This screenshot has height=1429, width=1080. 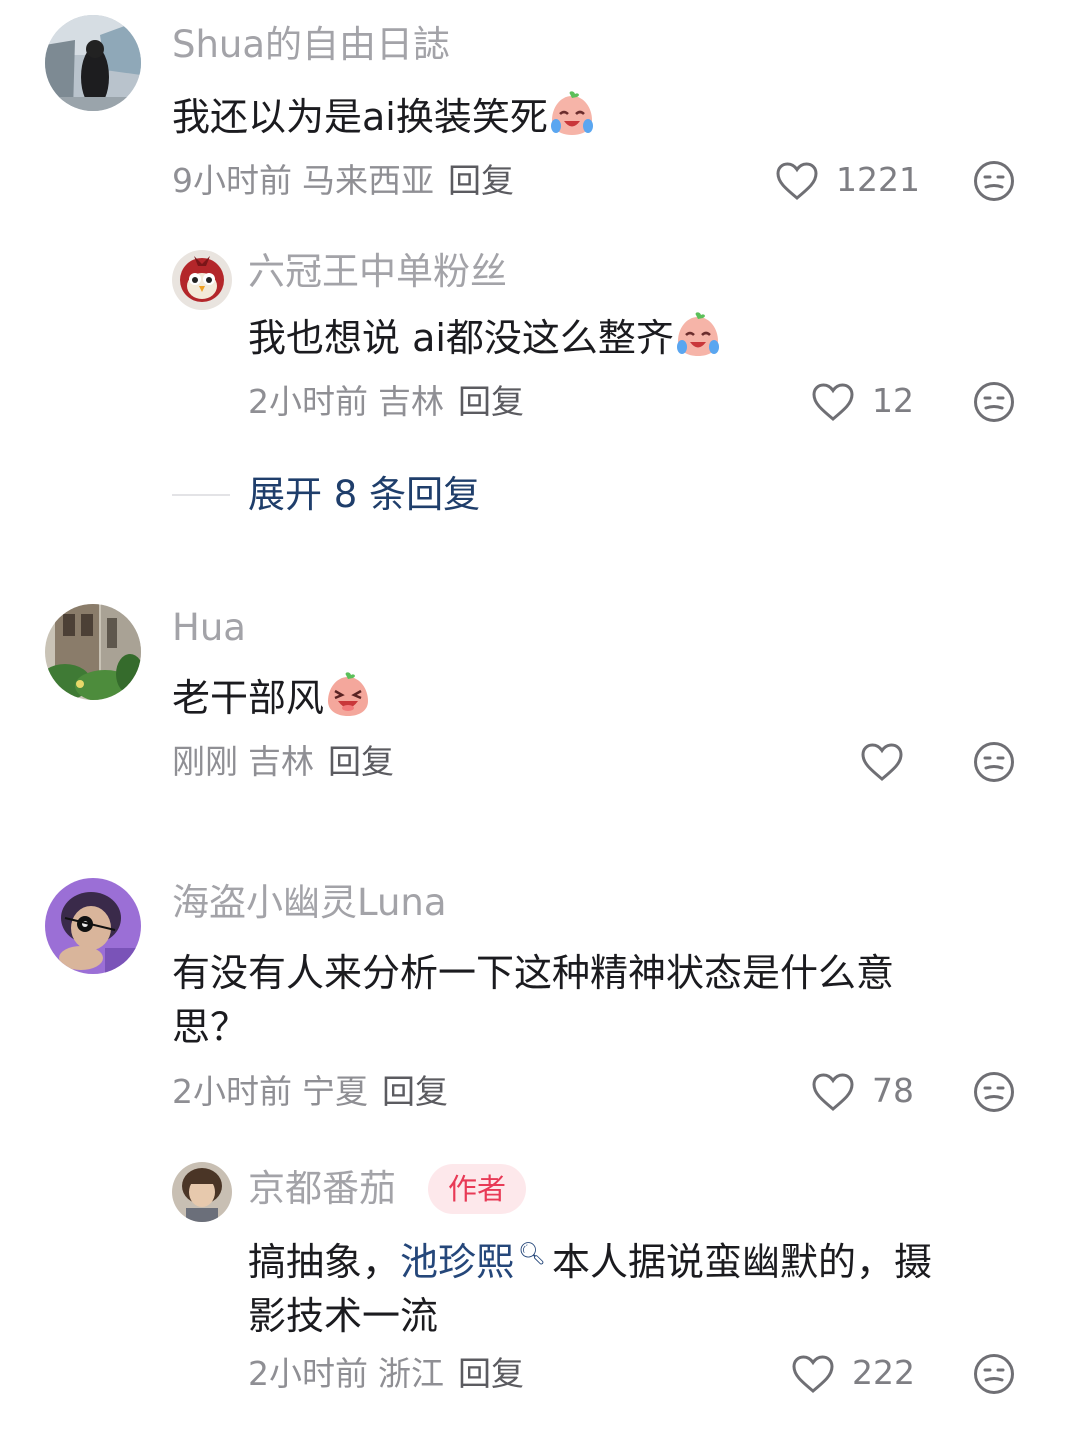 I want to click on comment-text: 有没有人来分析一下这种精神状态是什么意 思？, so click(x=533, y=1000).